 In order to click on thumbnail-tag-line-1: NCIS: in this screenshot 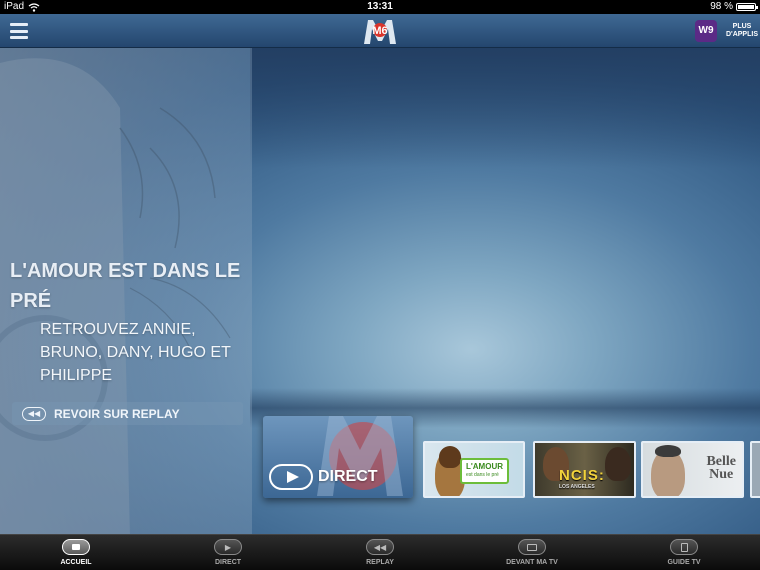, I will do `click(582, 475)`.